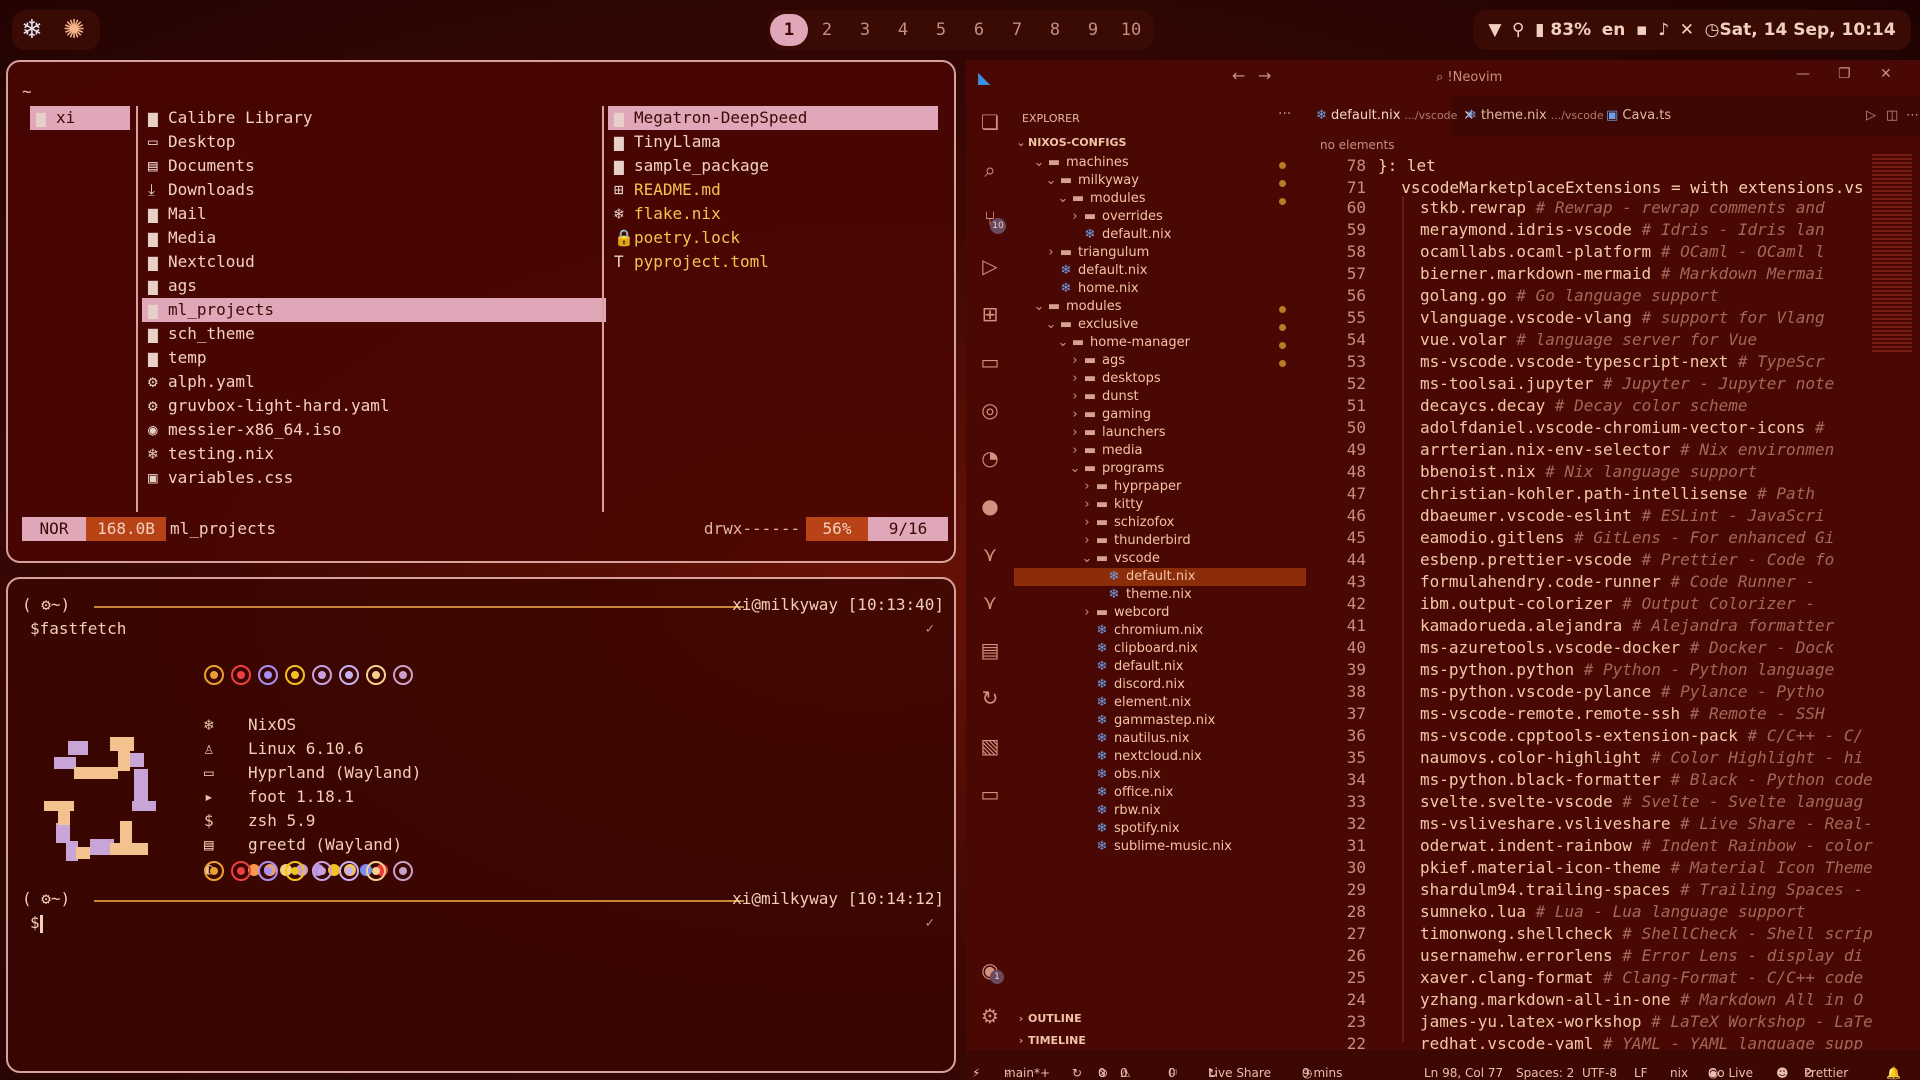  Describe the element at coordinates (990, 1016) in the screenshot. I see `settings-gear-icon: ⚙` at that location.